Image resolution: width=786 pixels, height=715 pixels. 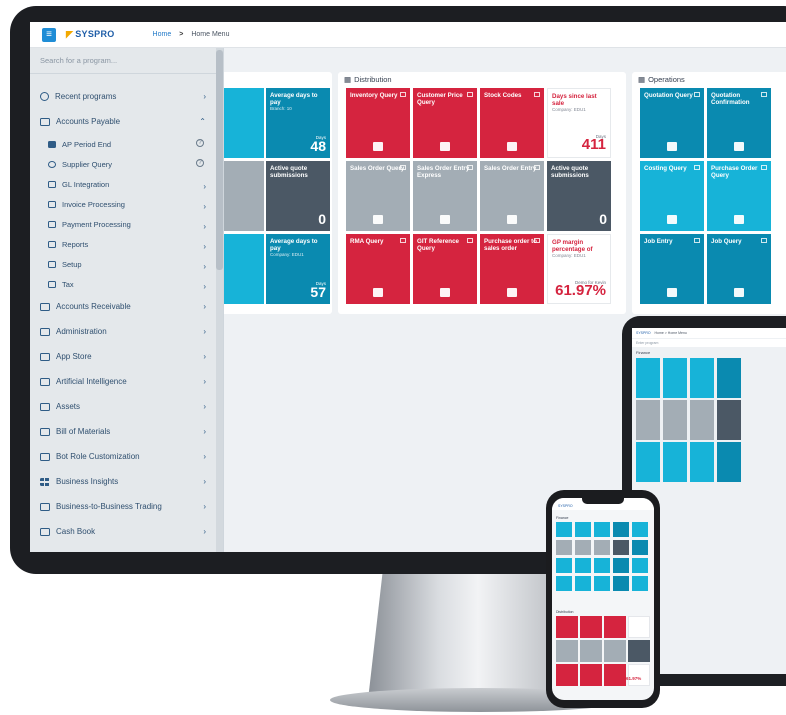 I want to click on sidebar-scrollbar, so click(x=219, y=300).